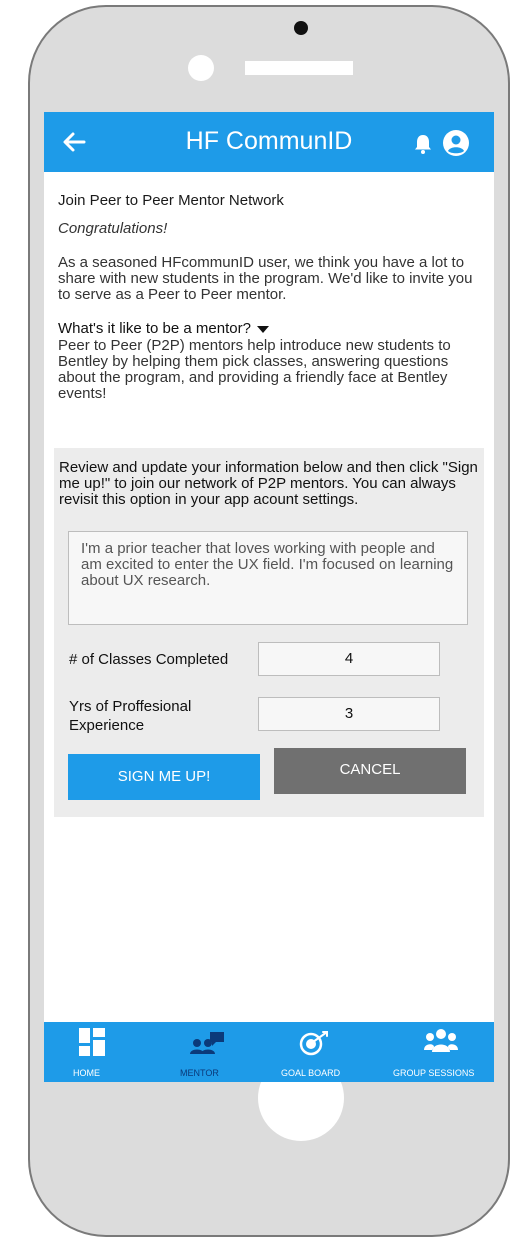  What do you see at coordinates (149, 659) in the screenshot?
I see `classes-completed-label: # of Classes Completed` at bounding box center [149, 659].